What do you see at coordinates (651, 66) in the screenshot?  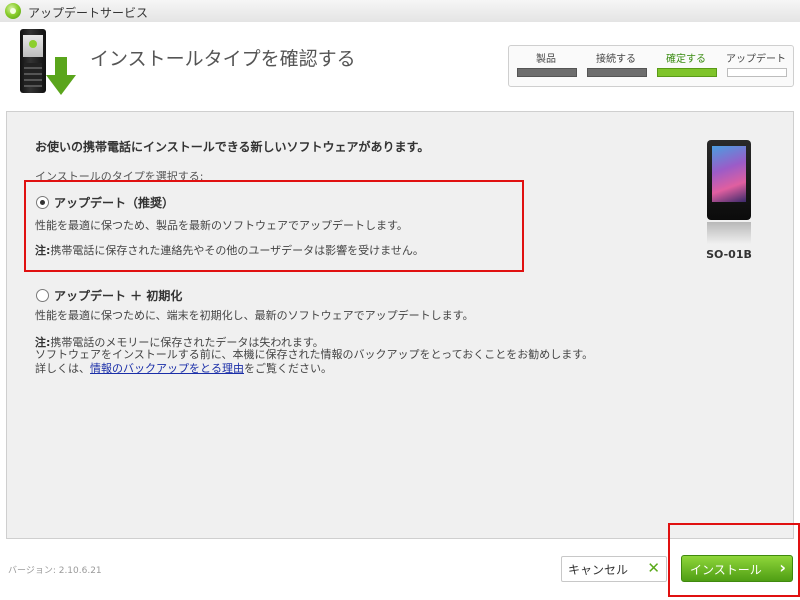 I see `progress-steps: 製品 接続する 確定する アップデート` at bounding box center [651, 66].